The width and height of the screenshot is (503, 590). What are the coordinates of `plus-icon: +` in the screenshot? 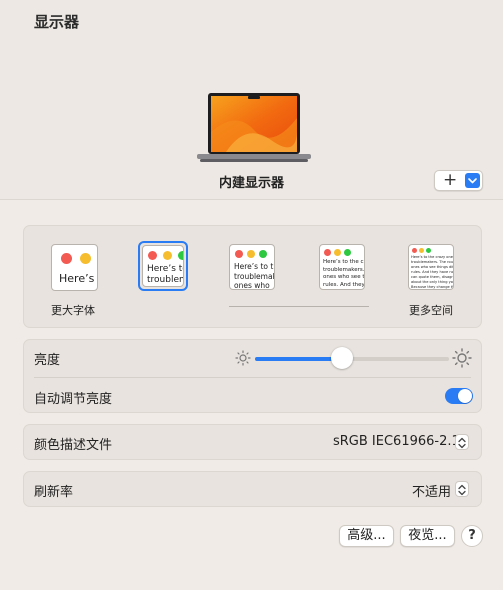 It's located at (450, 180).